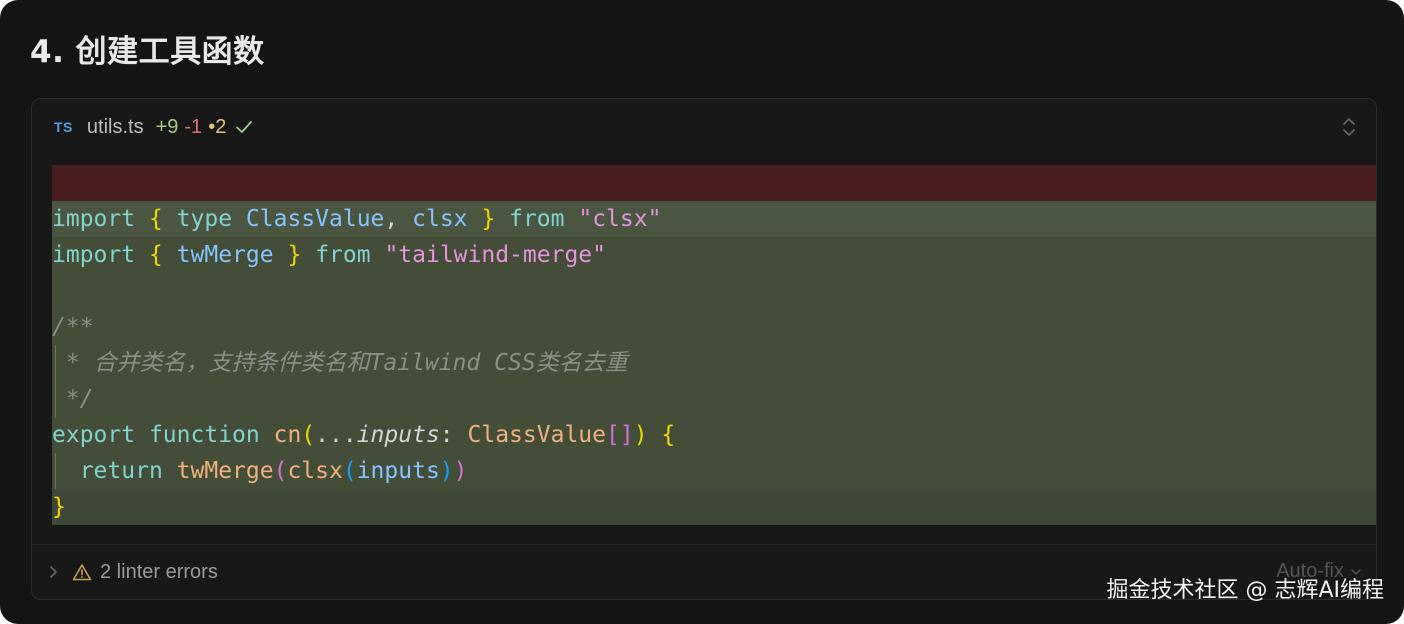 The width and height of the screenshot is (1404, 624). What do you see at coordinates (714, 471) in the screenshot?
I see `code-line-return: return twMerge(clsx(inputs))` at bounding box center [714, 471].